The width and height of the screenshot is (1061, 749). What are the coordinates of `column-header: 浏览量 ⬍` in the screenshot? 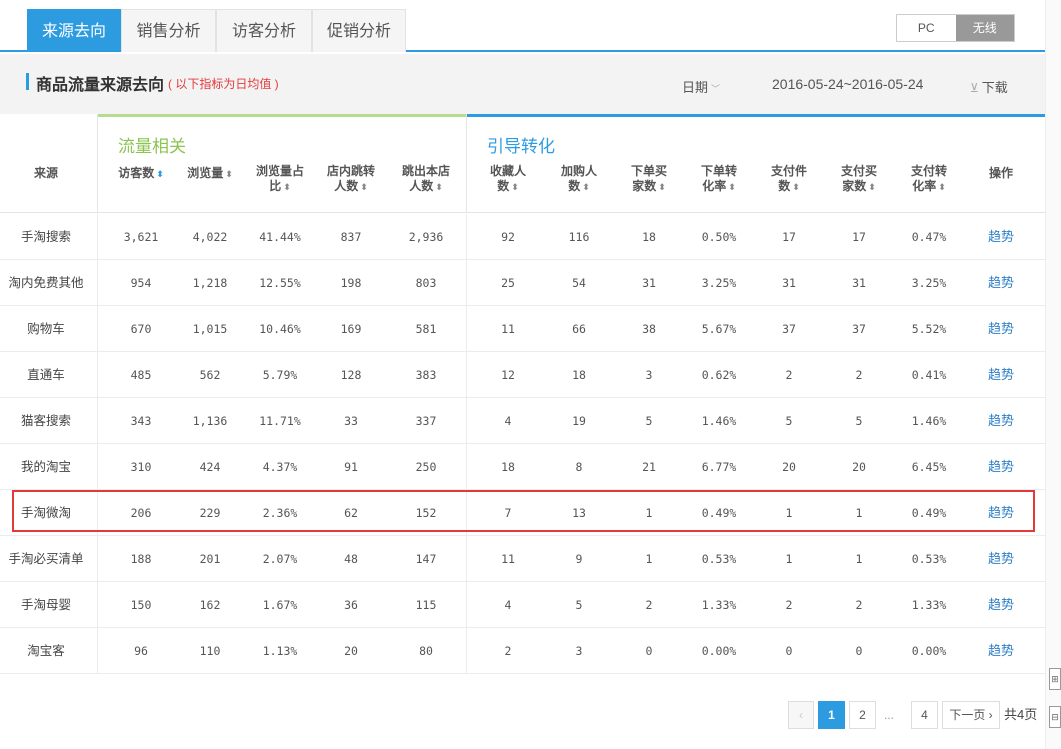 It's located at (210, 173).